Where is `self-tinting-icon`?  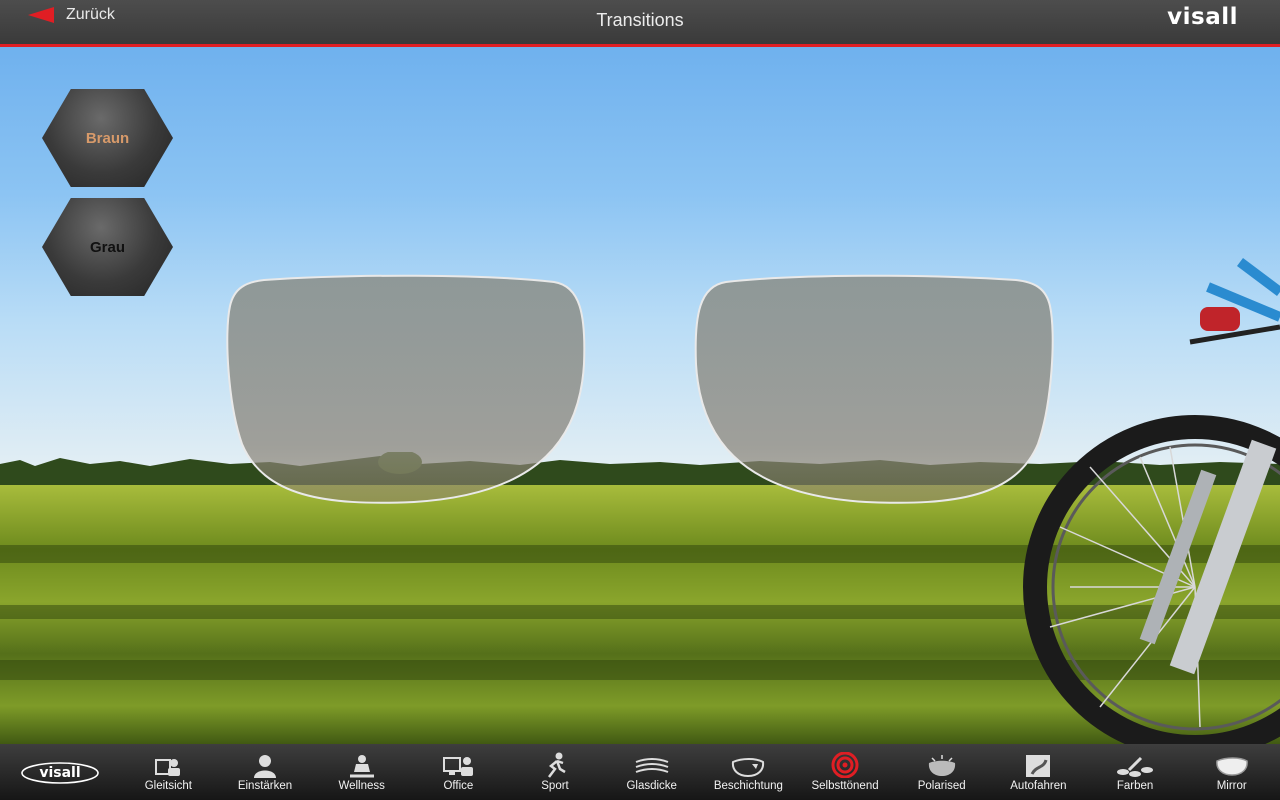 self-tinting-icon is located at coordinates (845, 765).